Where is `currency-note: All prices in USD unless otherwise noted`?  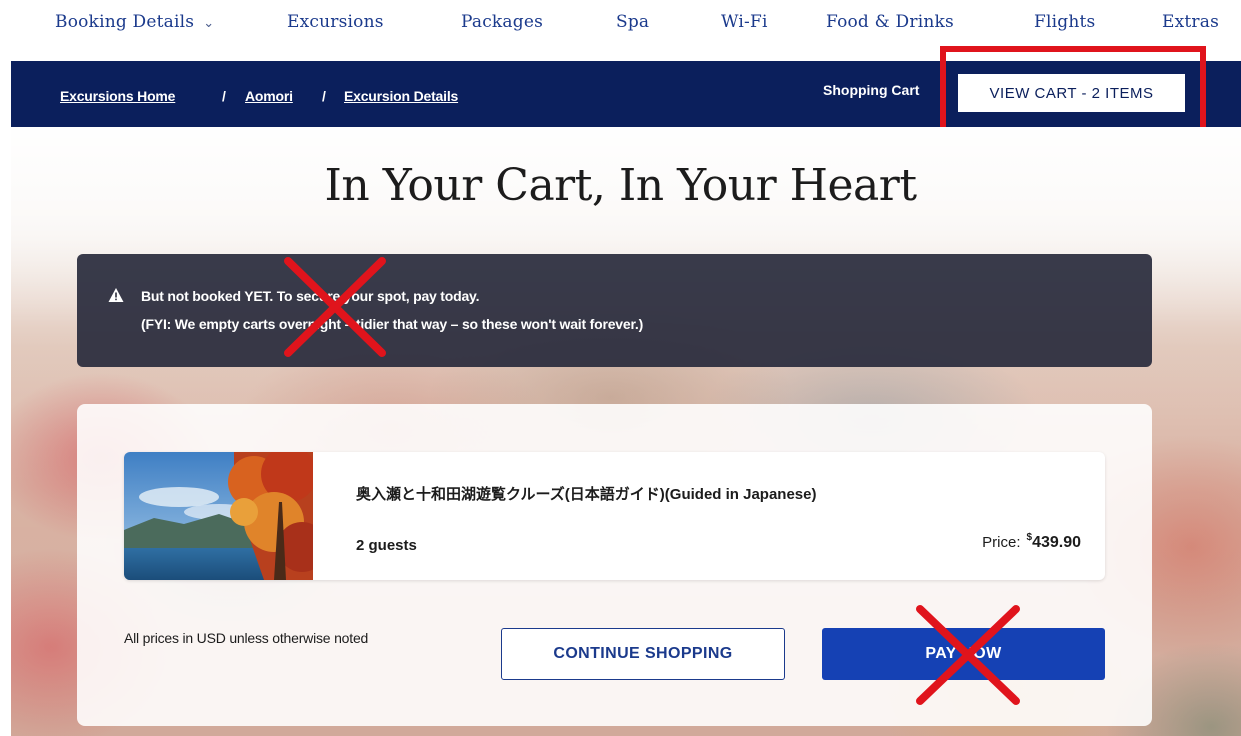
currency-note: All prices in USD unless otherwise noted is located at coordinates (246, 638).